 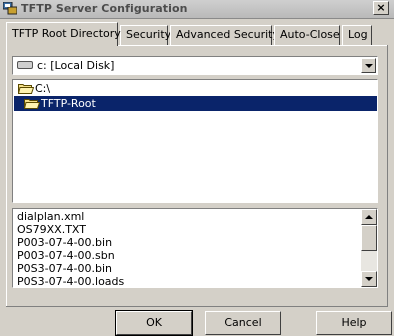 I want to click on list-item: P0S3-07-4-00.loads, so click(x=70, y=281).